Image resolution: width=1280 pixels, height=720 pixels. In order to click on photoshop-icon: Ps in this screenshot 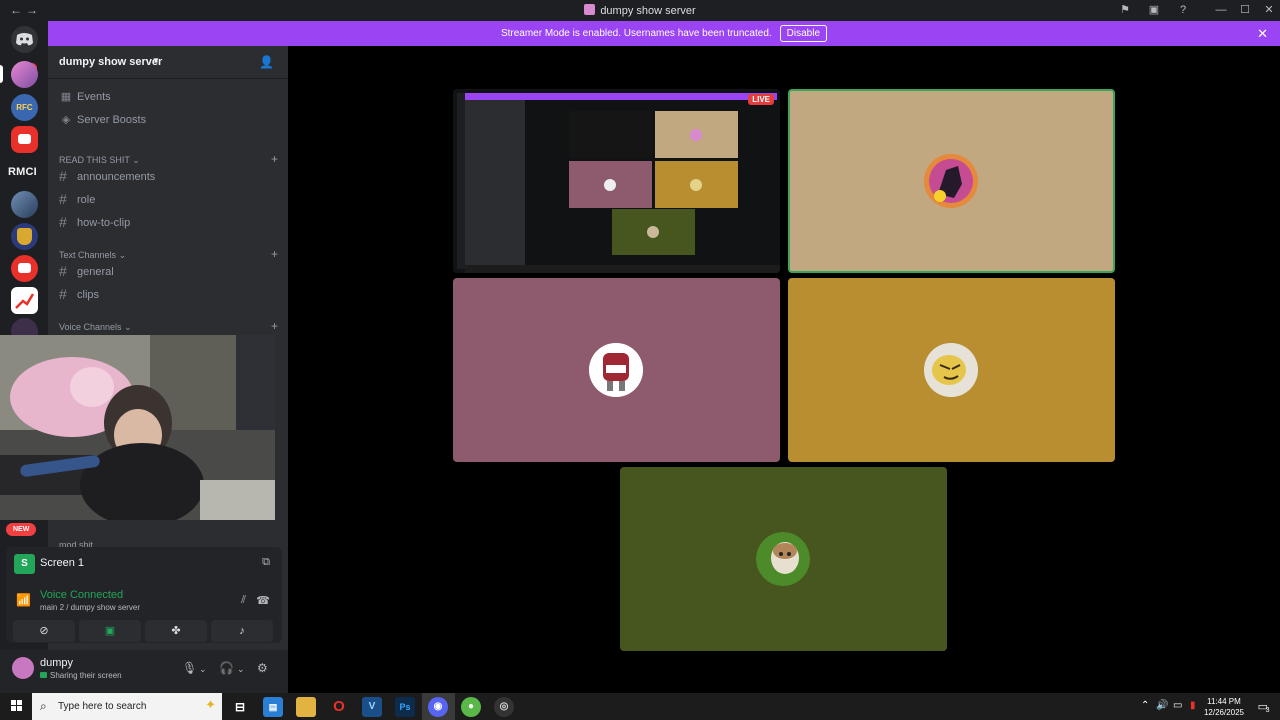, I will do `click(405, 707)`.